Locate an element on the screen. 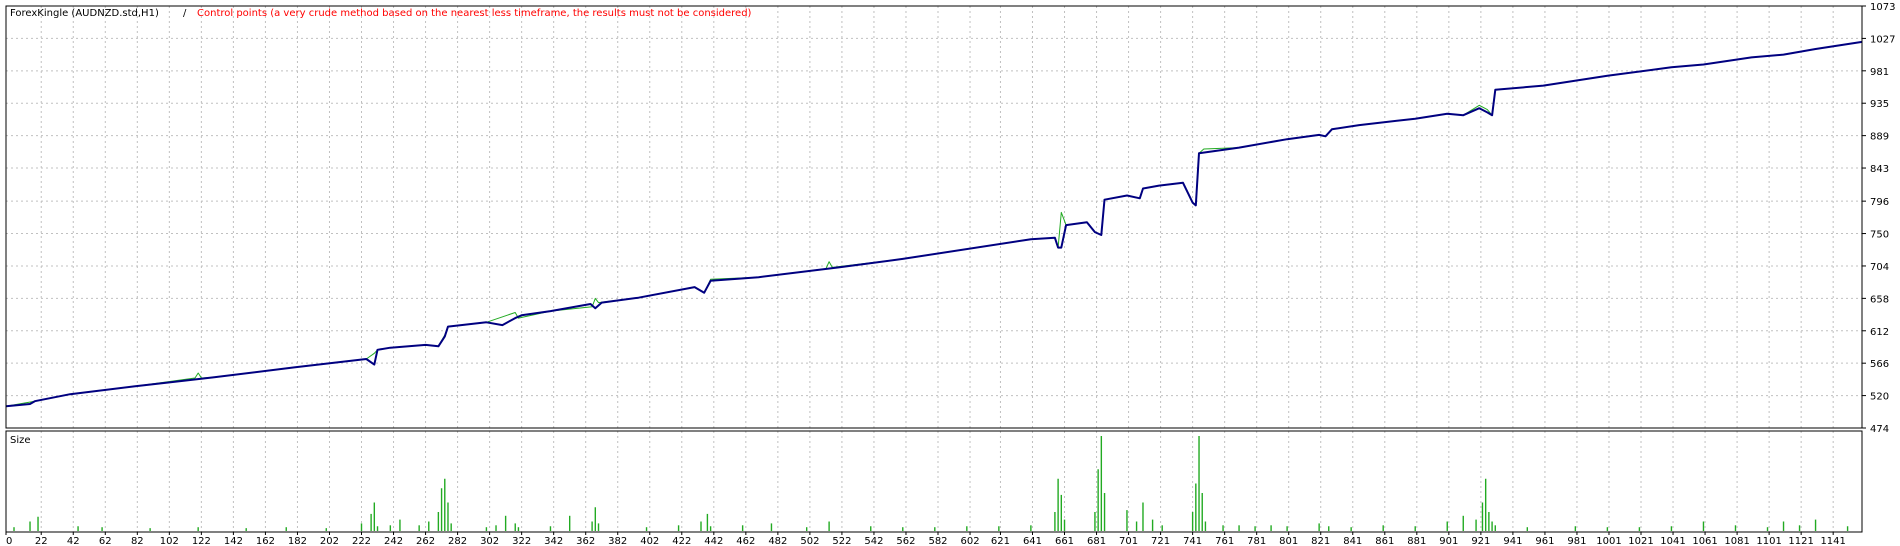  x-tick-label: 602 is located at coordinates (969, 541).